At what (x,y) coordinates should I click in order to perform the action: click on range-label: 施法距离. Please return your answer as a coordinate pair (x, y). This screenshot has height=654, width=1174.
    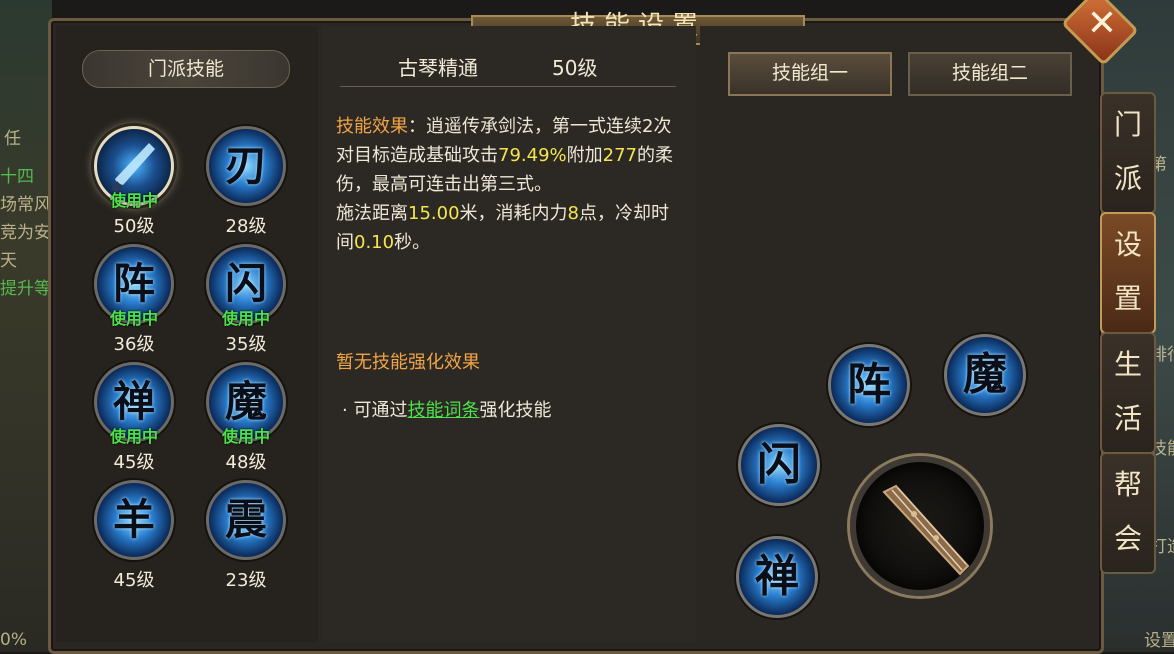
    Looking at the image, I should click on (372, 213).